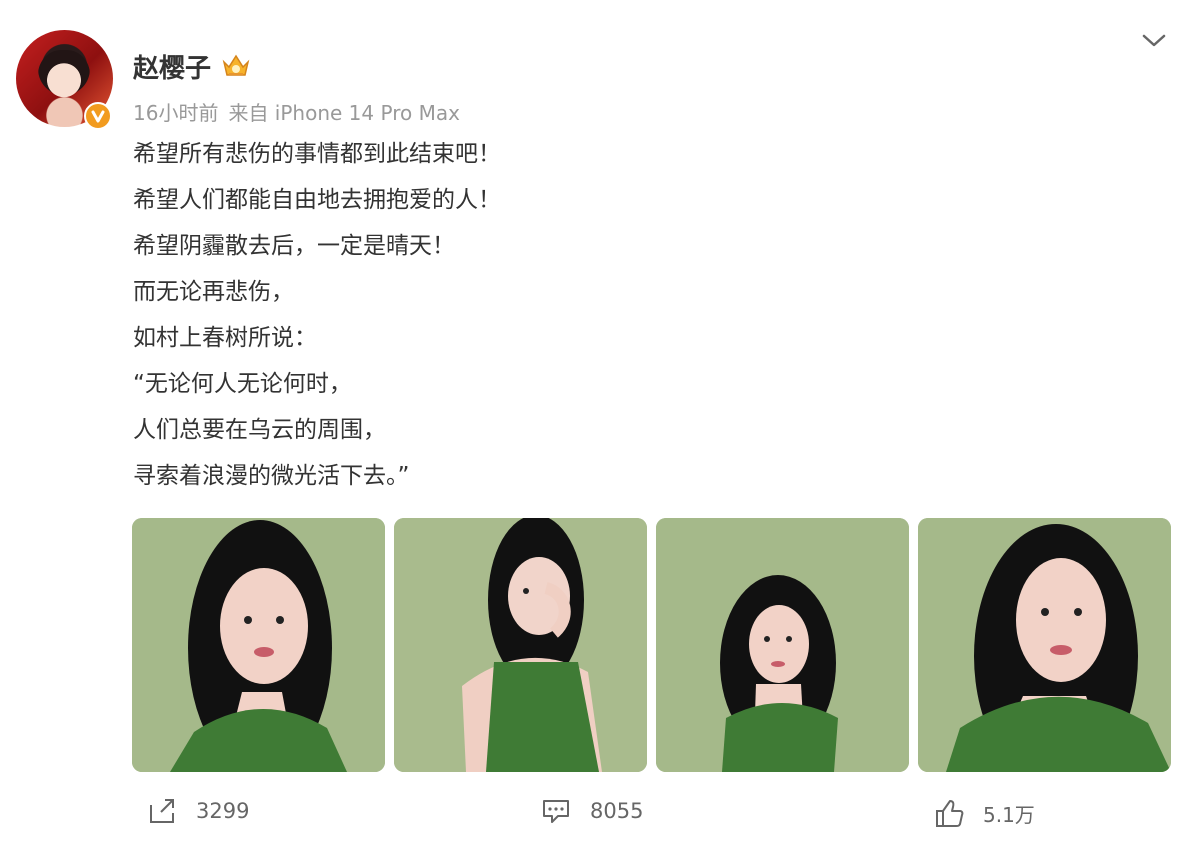 Image resolution: width=1200 pixels, height=848 pixels. I want to click on content-line: 人们总要在乌云的周围，, so click(259, 430).